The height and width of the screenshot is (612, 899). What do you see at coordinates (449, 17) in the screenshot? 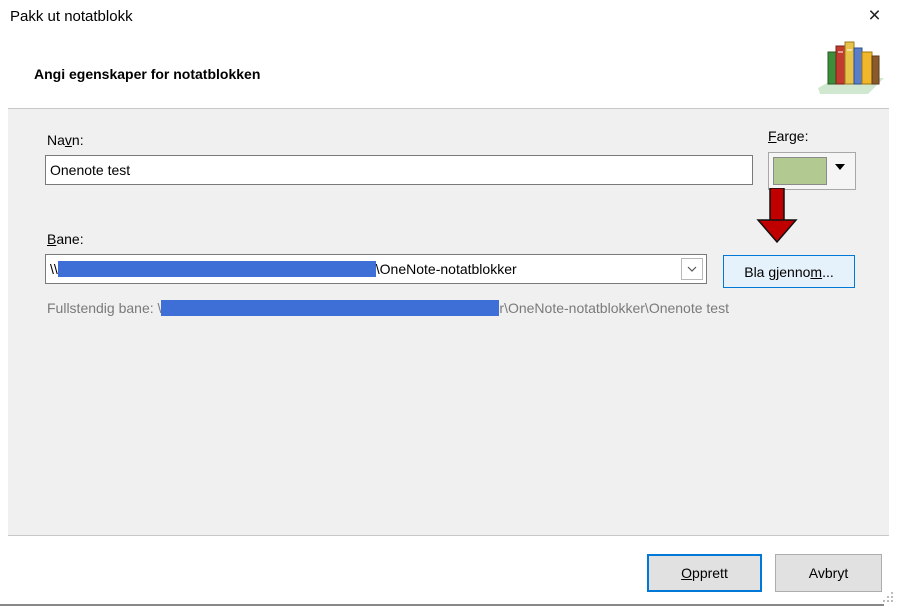
I see `title-bar: Pakk ut notatblokk ×` at bounding box center [449, 17].